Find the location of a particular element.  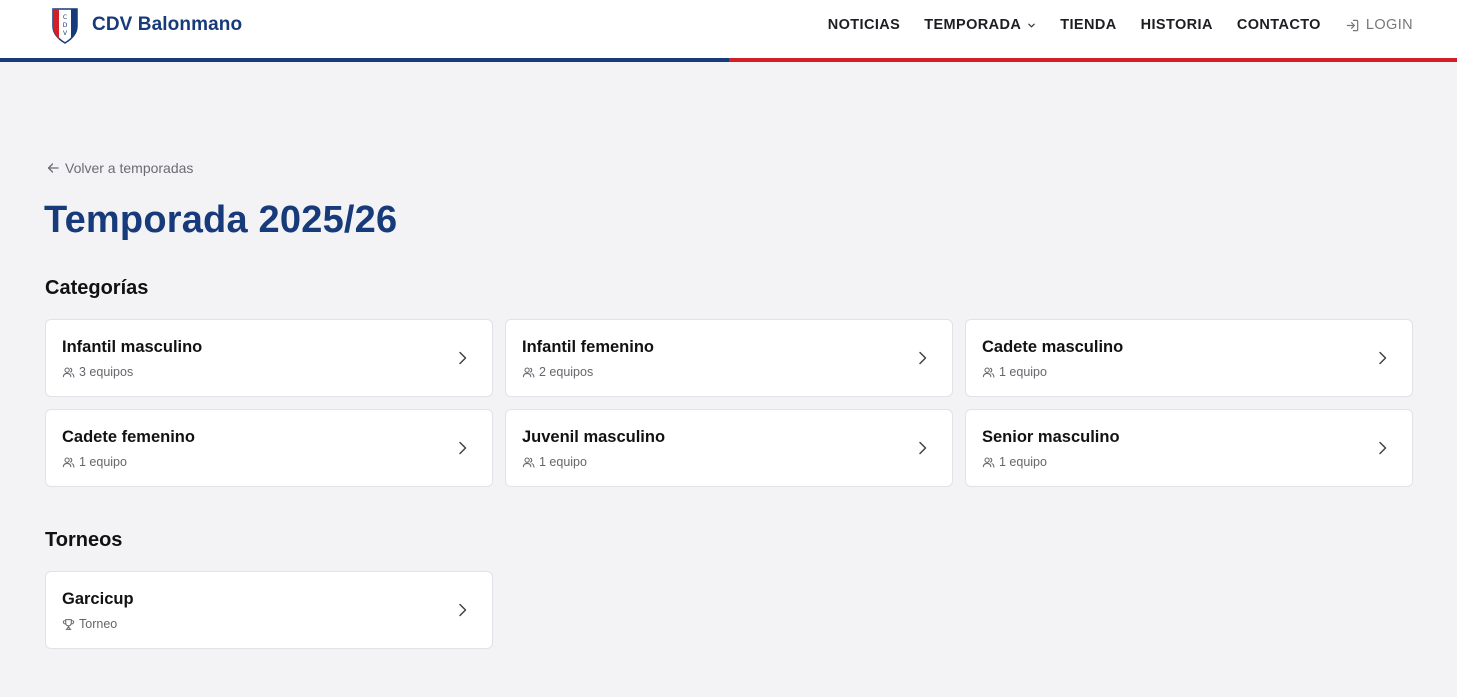

card-title: Cadete femenino is located at coordinates (128, 437).